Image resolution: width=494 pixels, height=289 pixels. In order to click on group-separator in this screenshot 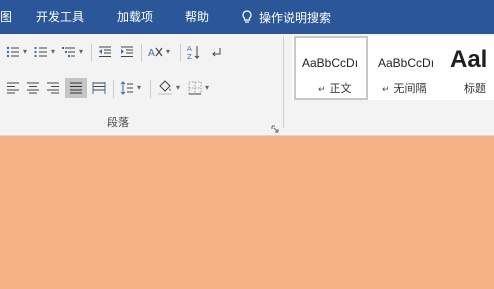, I will do `click(283, 82)`.